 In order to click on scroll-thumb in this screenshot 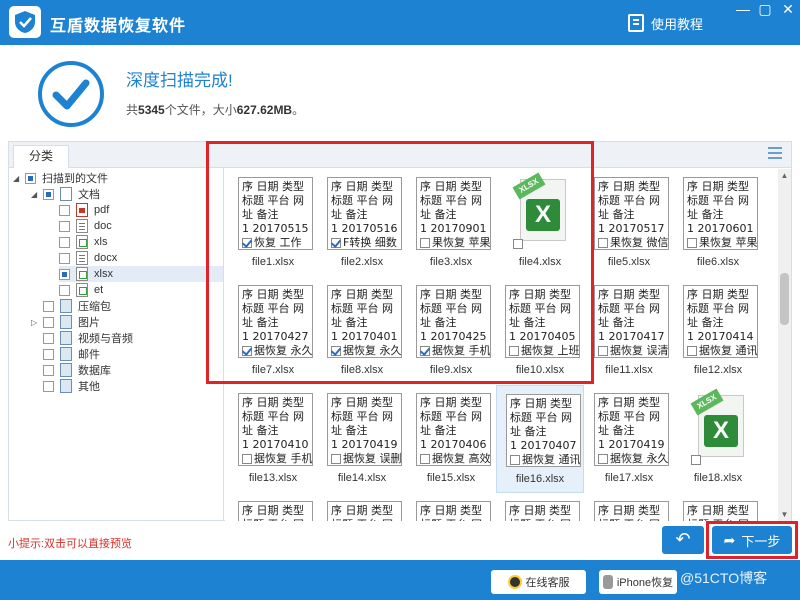, I will do `click(784, 299)`.